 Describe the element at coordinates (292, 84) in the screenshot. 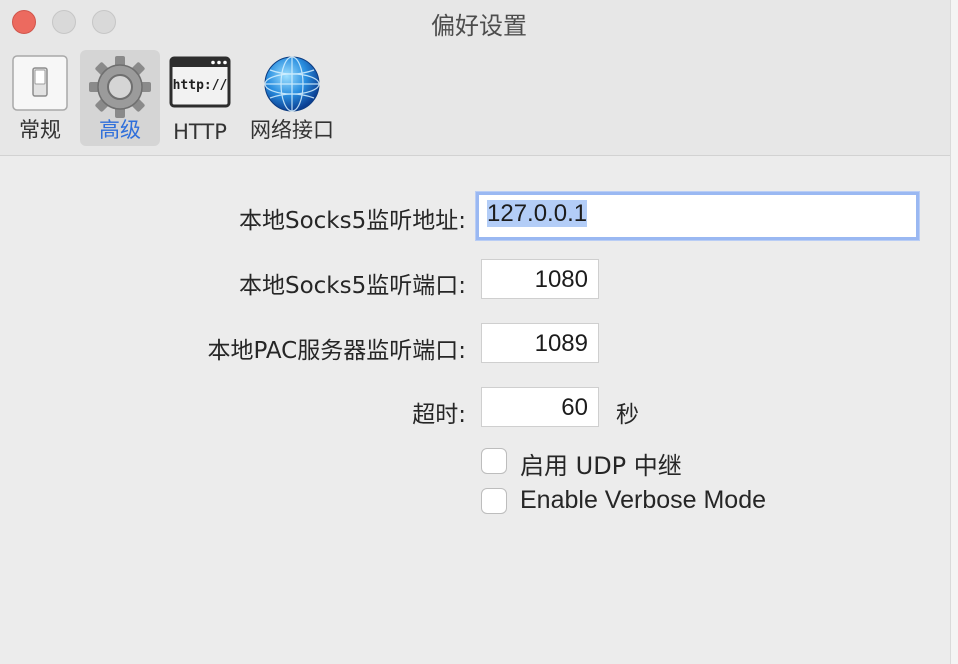

I see `globe-icon` at that location.